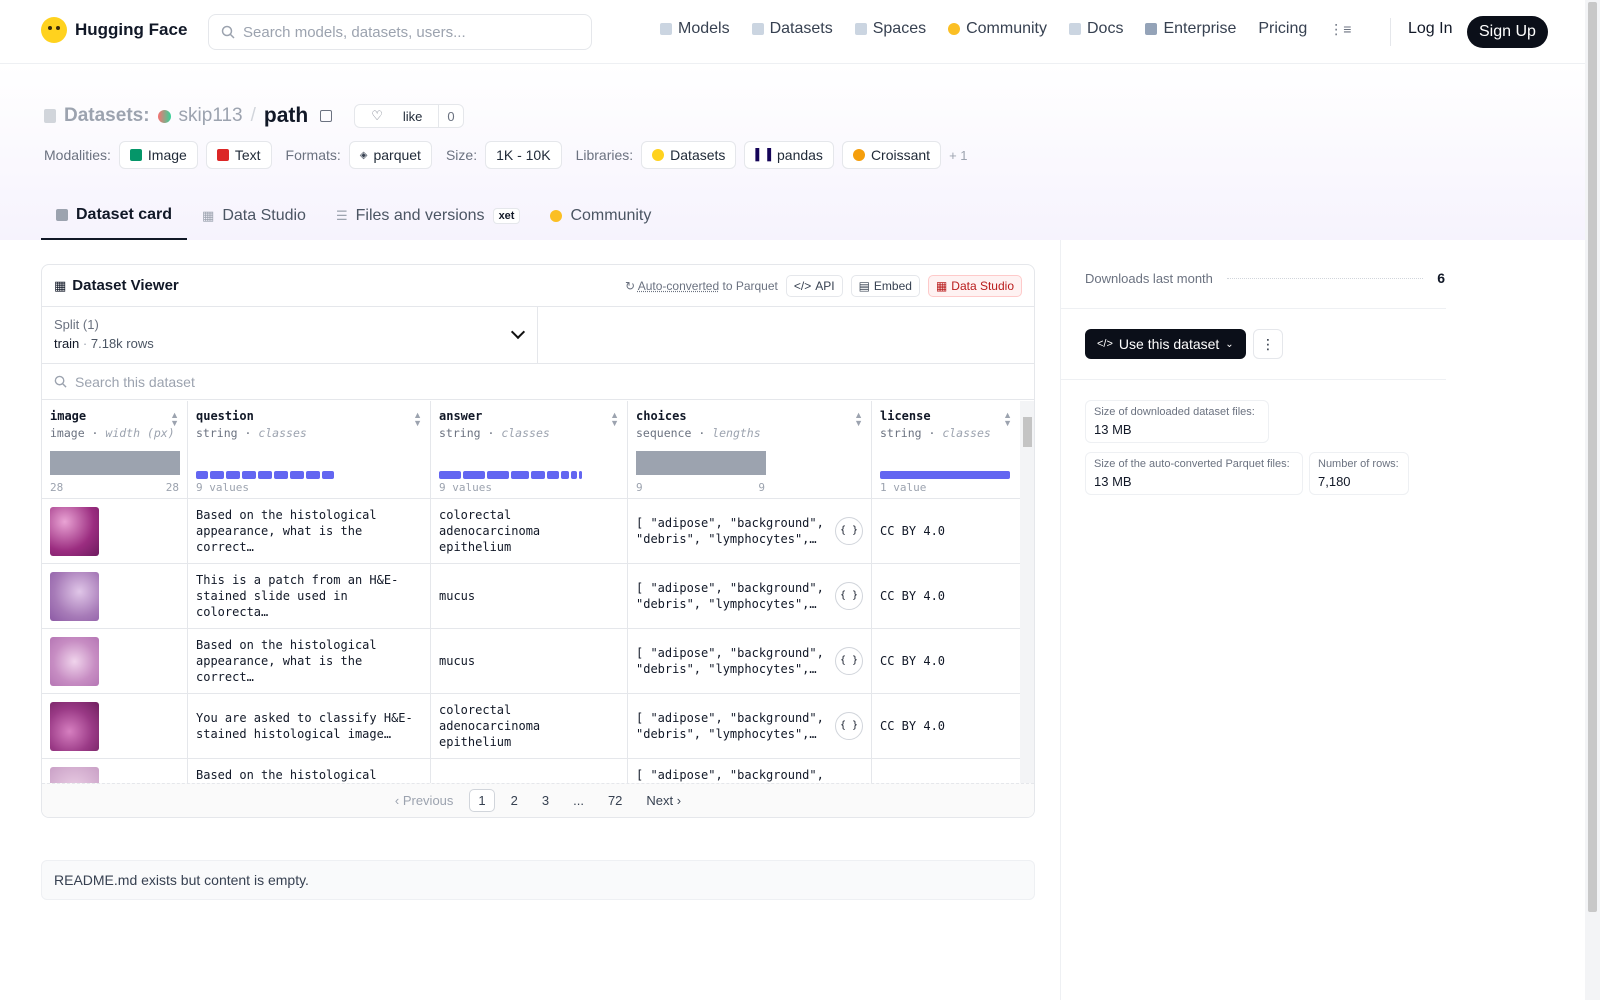 This screenshot has width=1600, height=1000. I want to click on tag-image: Image, so click(158, 155).